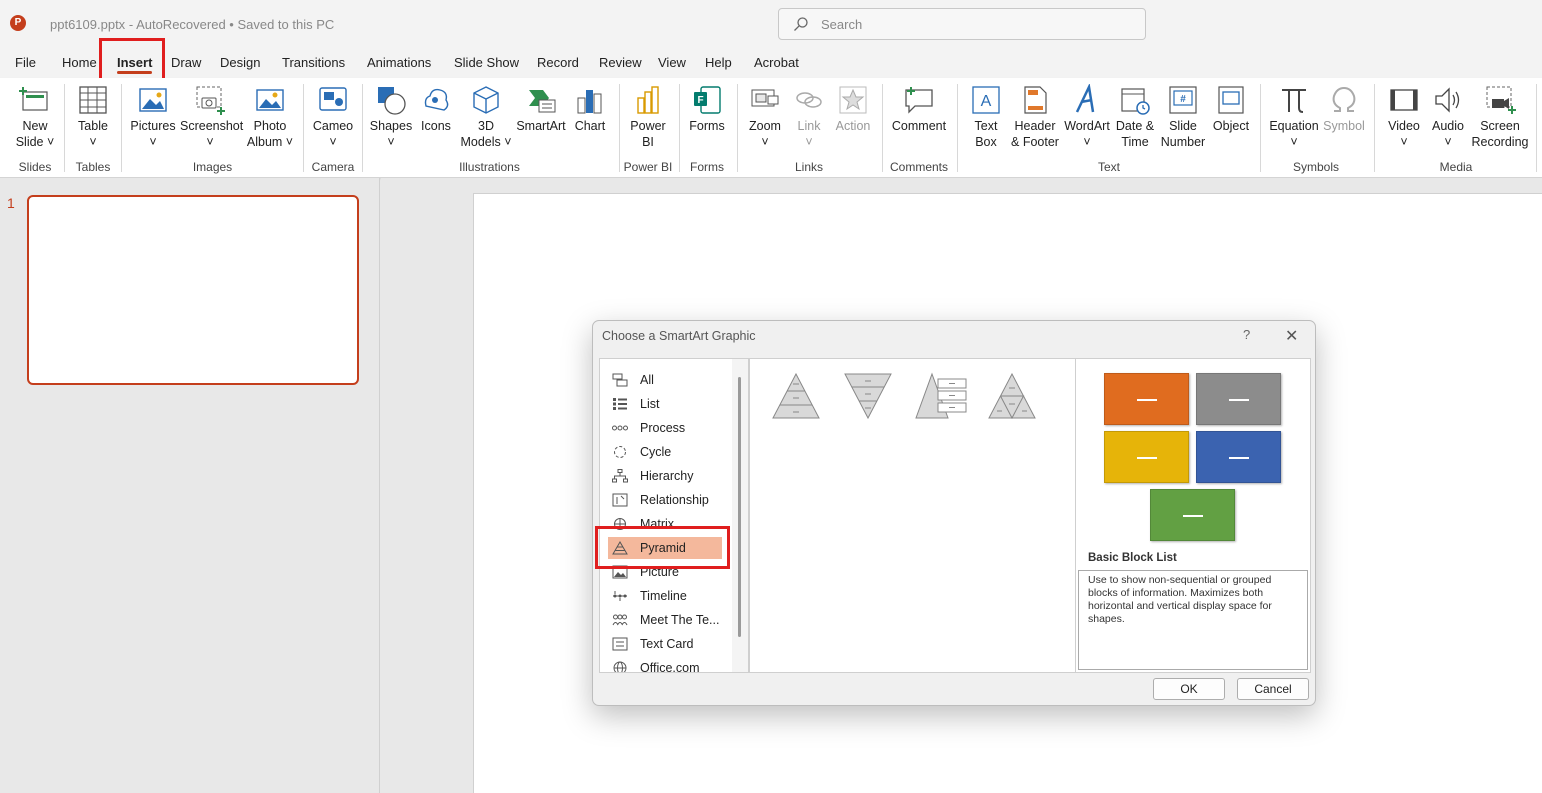  Describe the element at coordinates (1146, 399) in the screenshot. I see `preview-block-orange` at that location.